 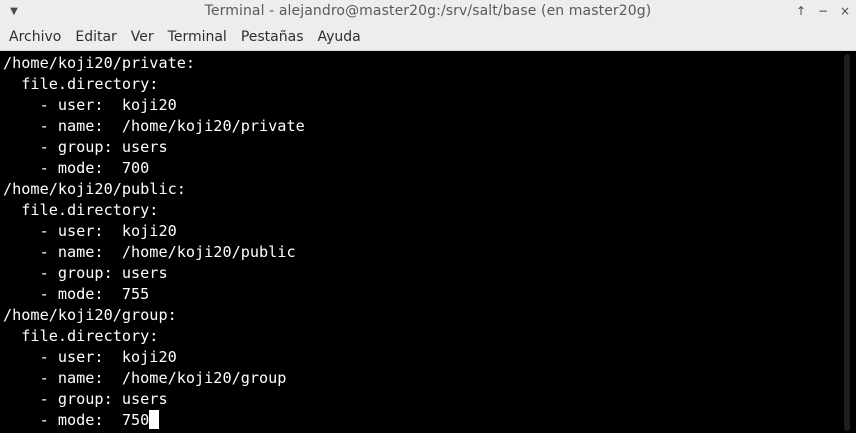 I want to click on terminal-line: - mode: 755, so click(x=76, y=294).